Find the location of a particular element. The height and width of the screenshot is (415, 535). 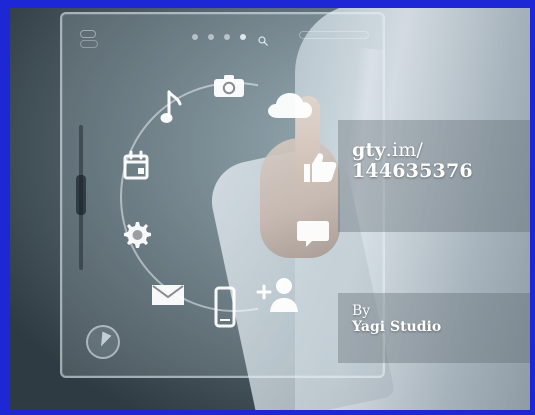

watermark-text: gty.im/ 144635376 is located at coordinates (412, 160).